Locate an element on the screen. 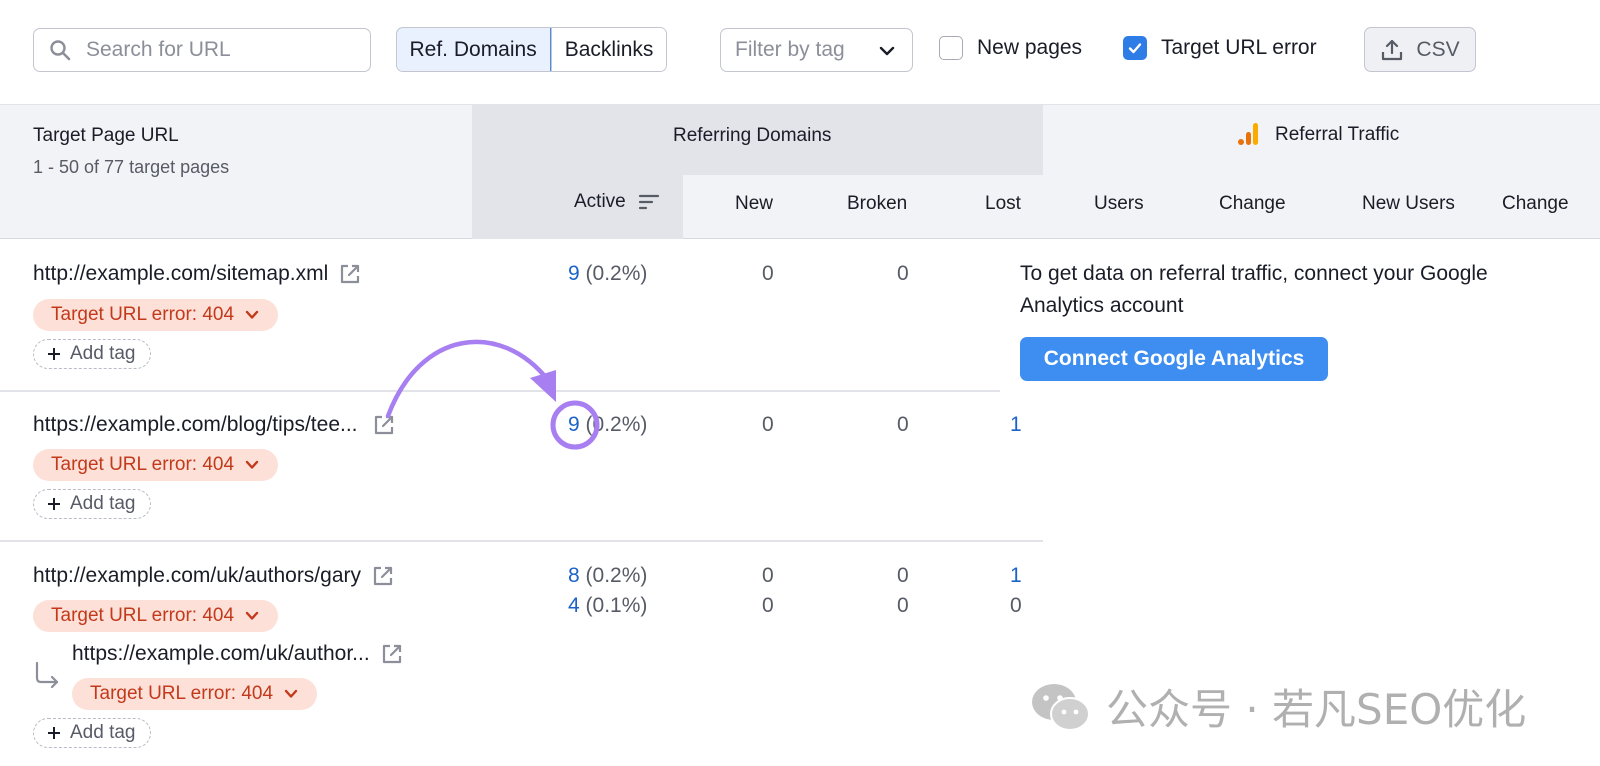 The width and height of the screenshot is (1600, 766). annotation-arrow is located at coordinates (468, 379).